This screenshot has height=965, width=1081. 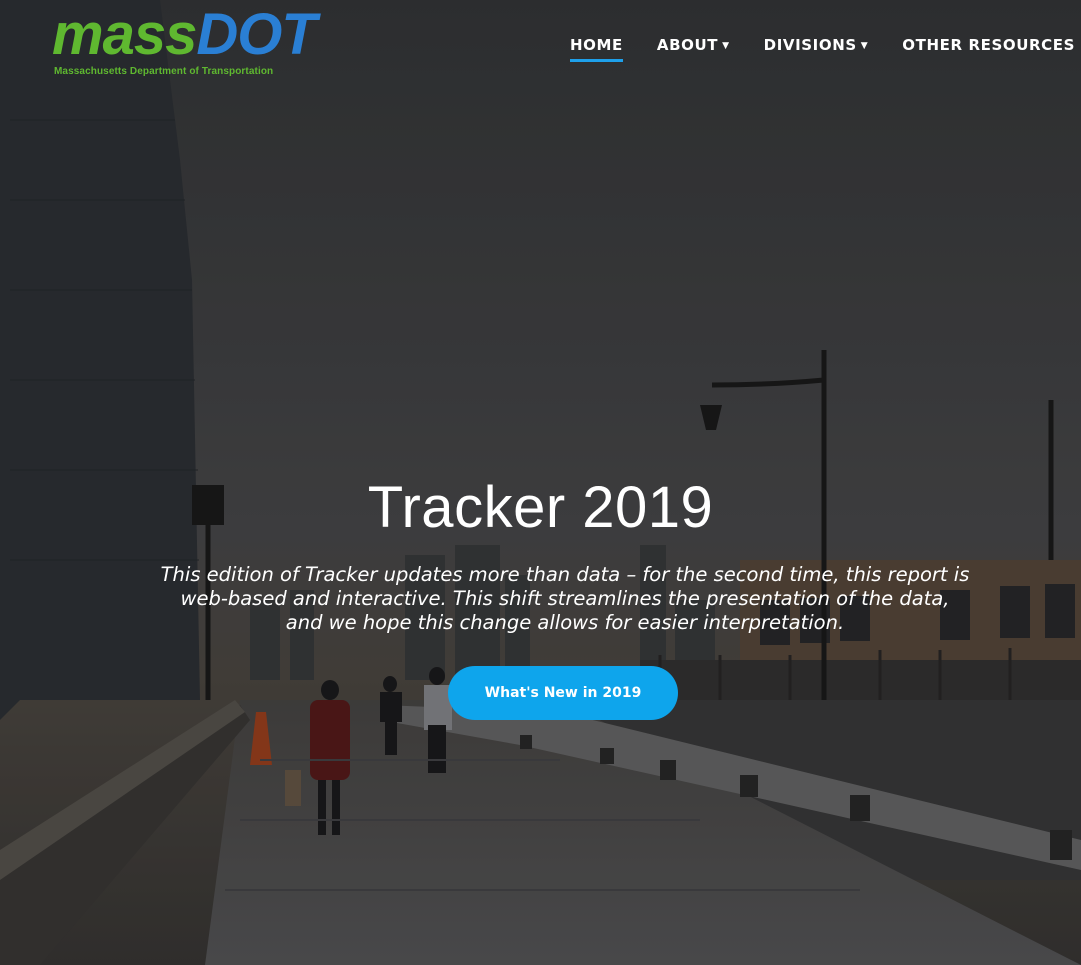 I want to click on logo-wordmark: massDOT, so click(x=184, y=35).